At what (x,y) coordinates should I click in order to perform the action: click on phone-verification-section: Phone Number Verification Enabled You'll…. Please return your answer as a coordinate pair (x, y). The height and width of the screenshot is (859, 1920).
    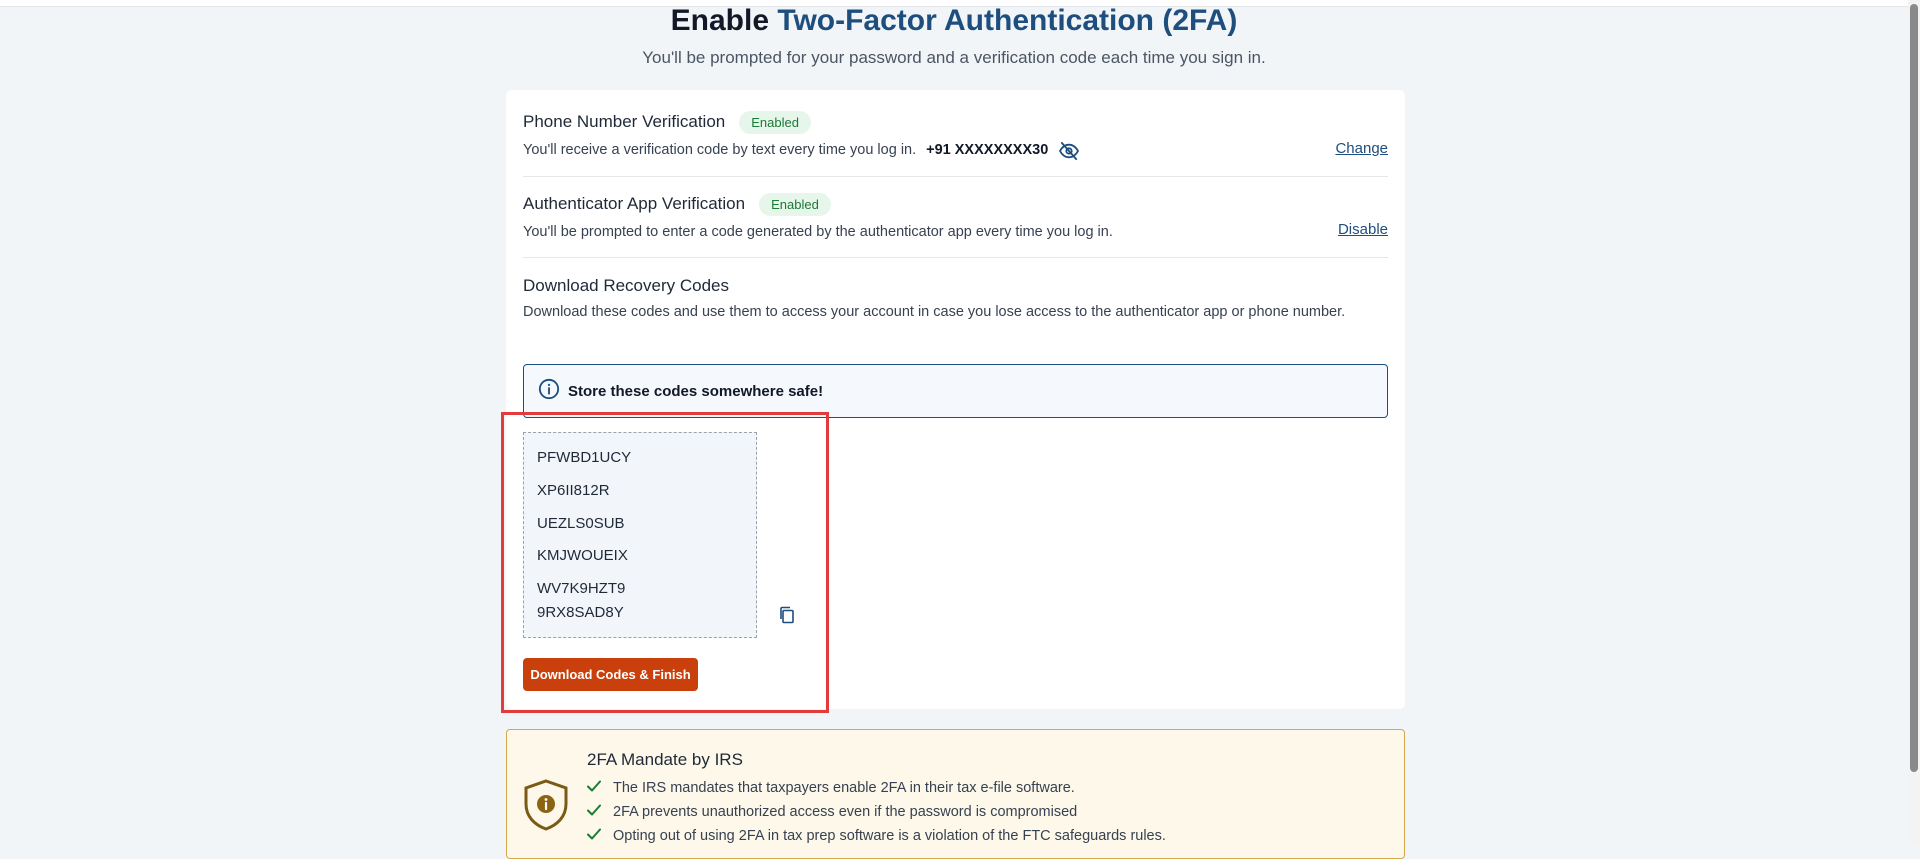
    Looking at the image, I should click on (955, 135).